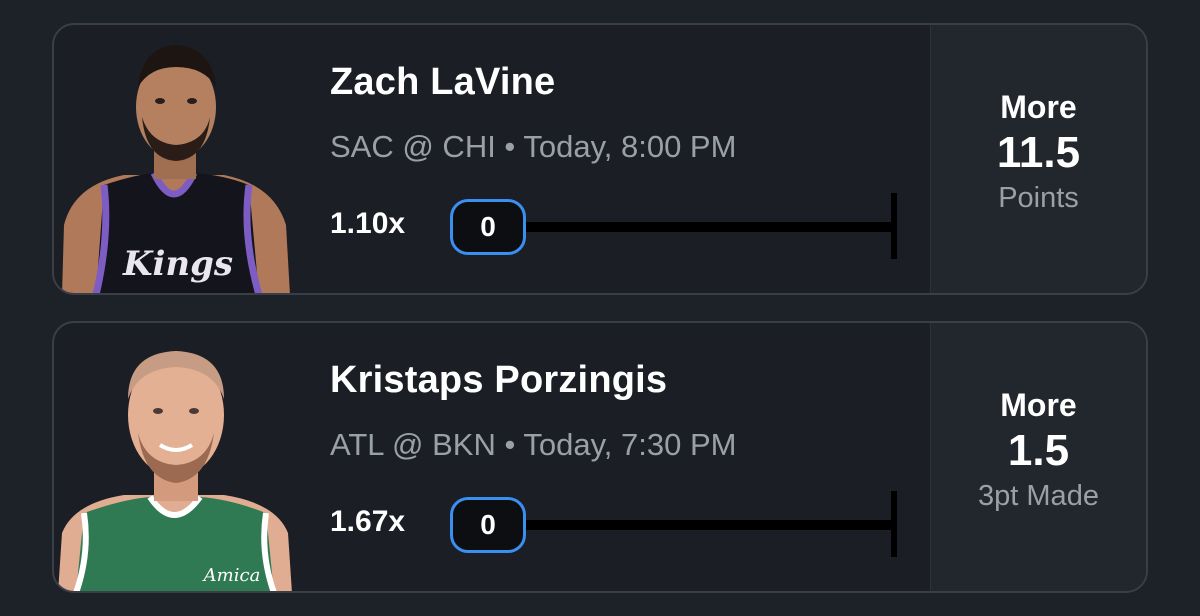 This screenshot has height=616, width=1200. I want to click on player-name: Zach LaVine, so click(443, 82).